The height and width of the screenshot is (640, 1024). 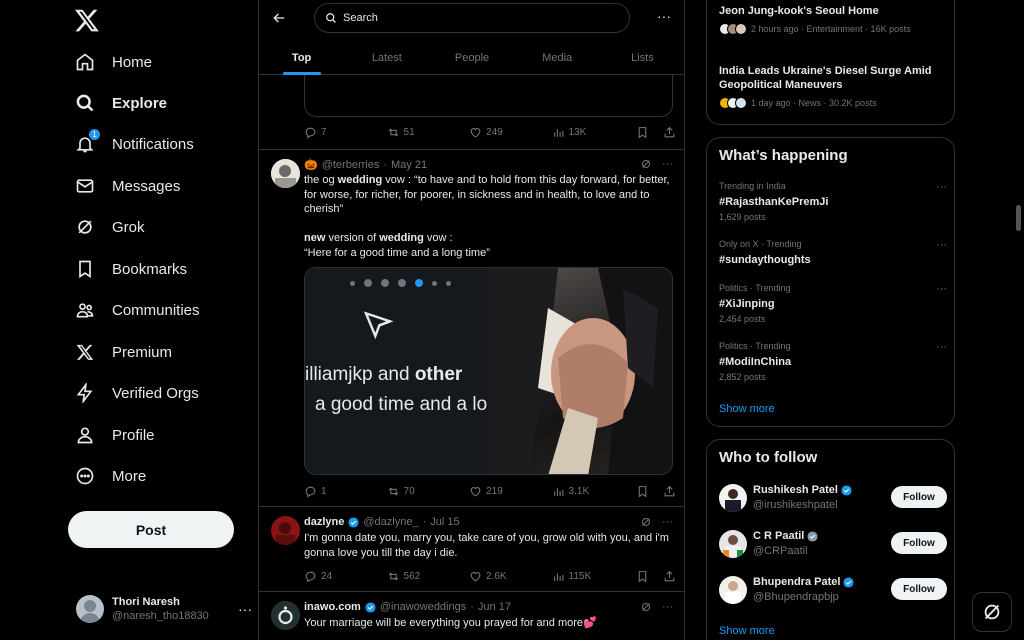 What do you see at coordinates (164, 609) in the screenshot?
I see `account-switcher: Thori Naresh @naresh_tho18830 ···` at bounding box center [164, 609].